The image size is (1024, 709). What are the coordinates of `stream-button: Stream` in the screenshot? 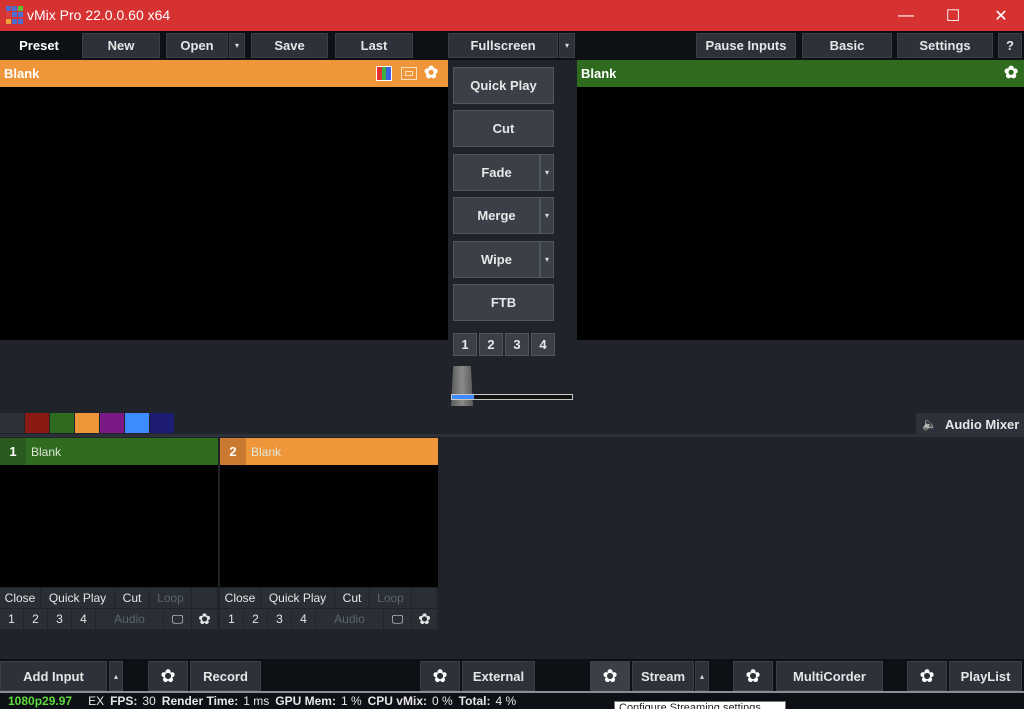 It's located at (663, 676).